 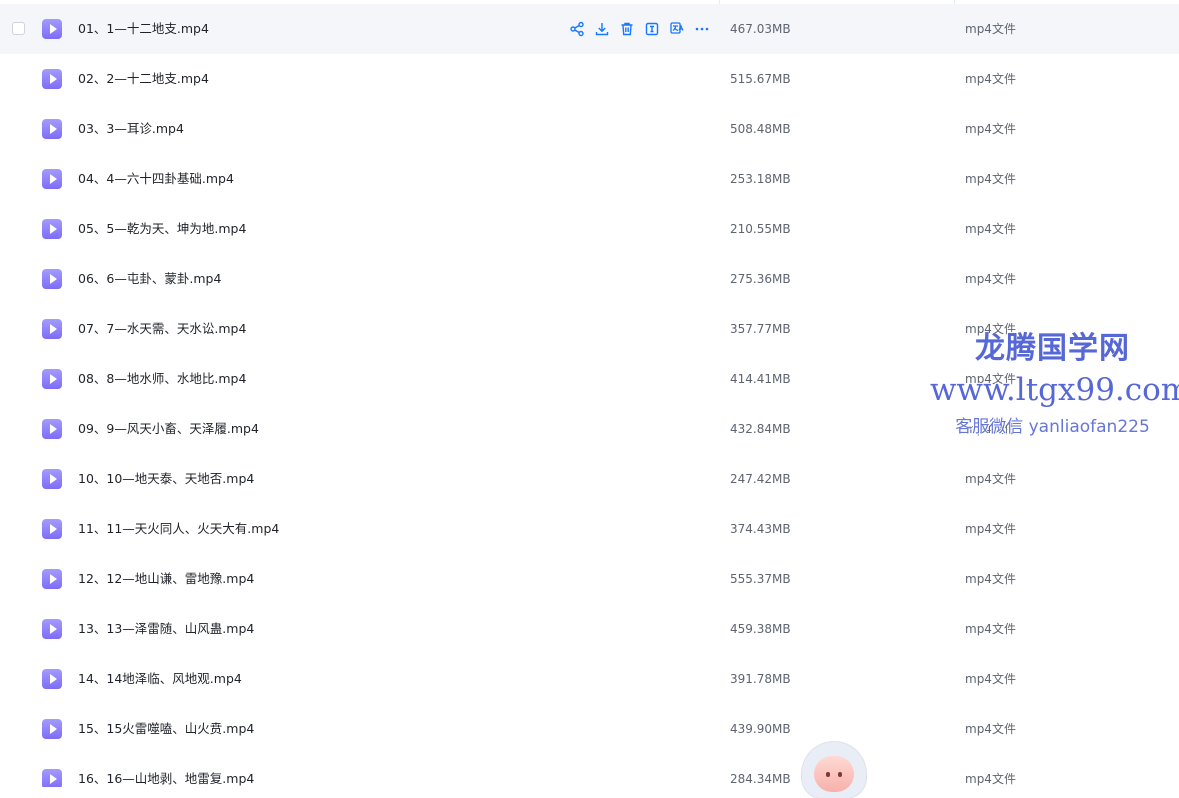 What do you see at coordinates (577, 29) in the screenshot?
I see `share-icon` at bounding box center [577, 29].